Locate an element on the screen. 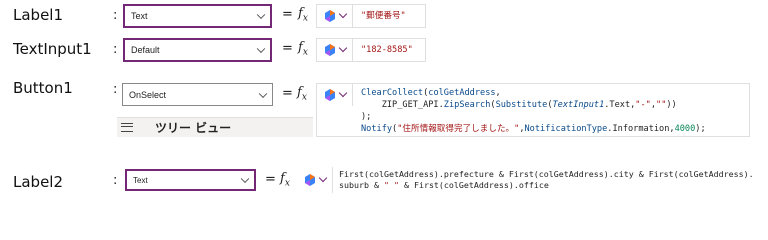 This screenshot has height=240, width=768. code-token: colGetAddress is located at coordinates (462, 93).